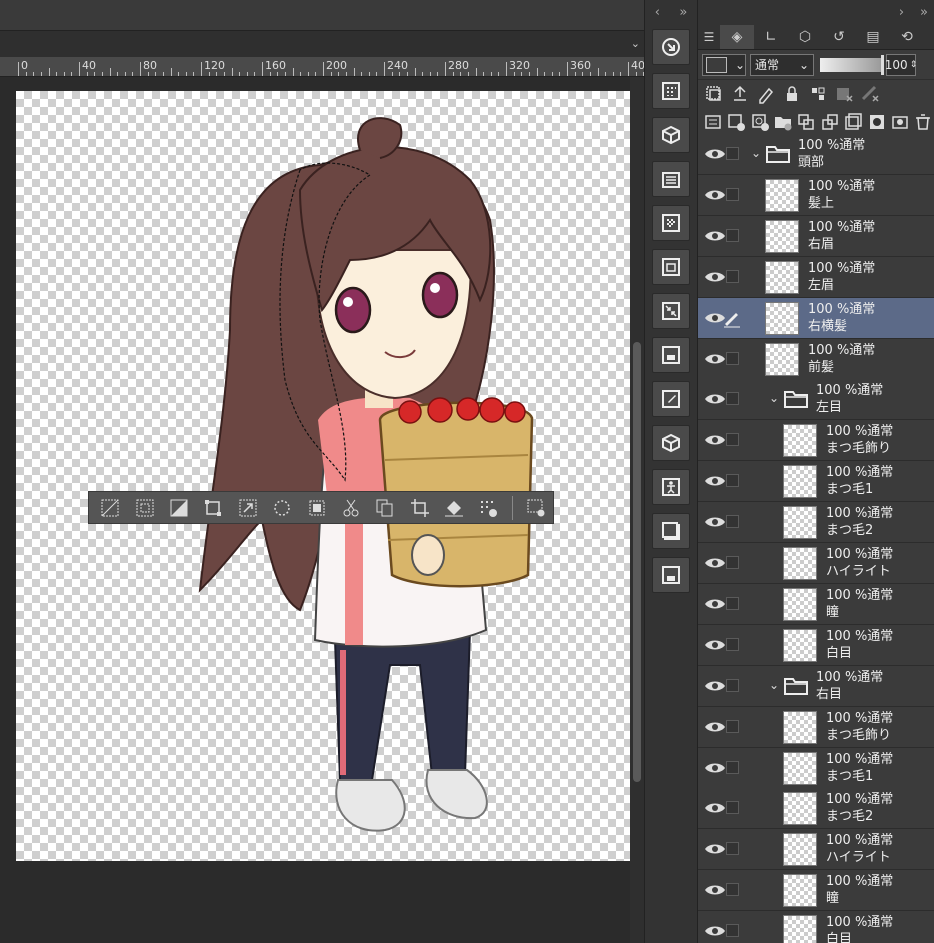 The width and height of the screenshot is (934, 943). I want to click on fill-icon, so click(454, 508).